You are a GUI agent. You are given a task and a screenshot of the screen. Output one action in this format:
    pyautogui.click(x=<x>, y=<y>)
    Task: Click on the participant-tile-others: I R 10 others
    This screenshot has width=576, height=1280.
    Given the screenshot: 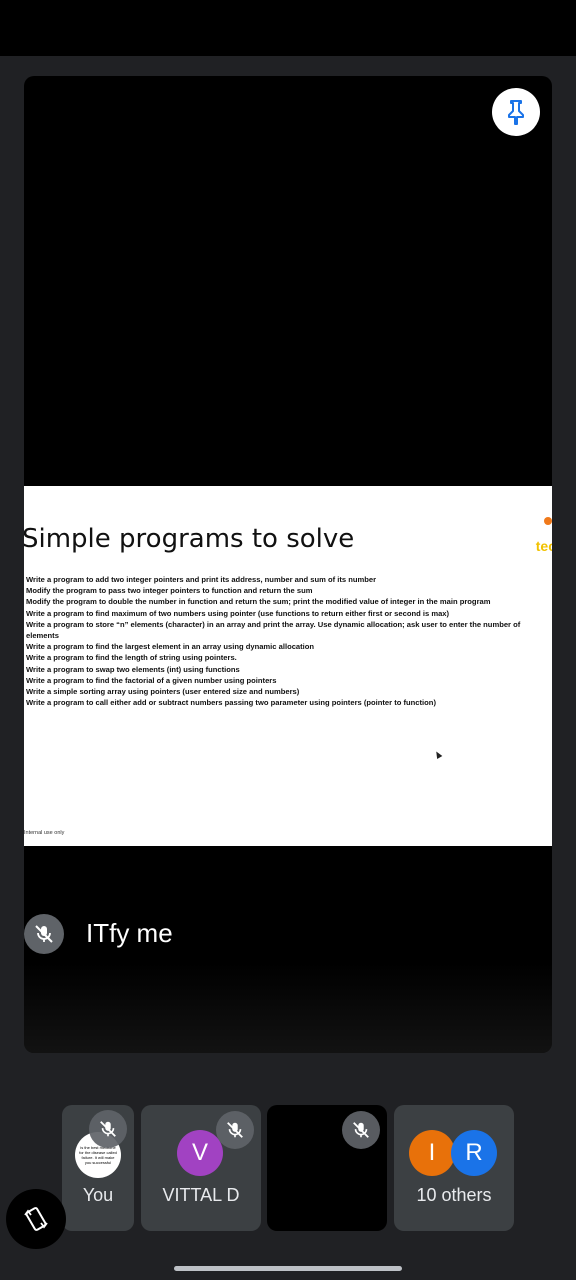 What is the action you would take?
    pyautogui.click(x=454, y=1168)
    